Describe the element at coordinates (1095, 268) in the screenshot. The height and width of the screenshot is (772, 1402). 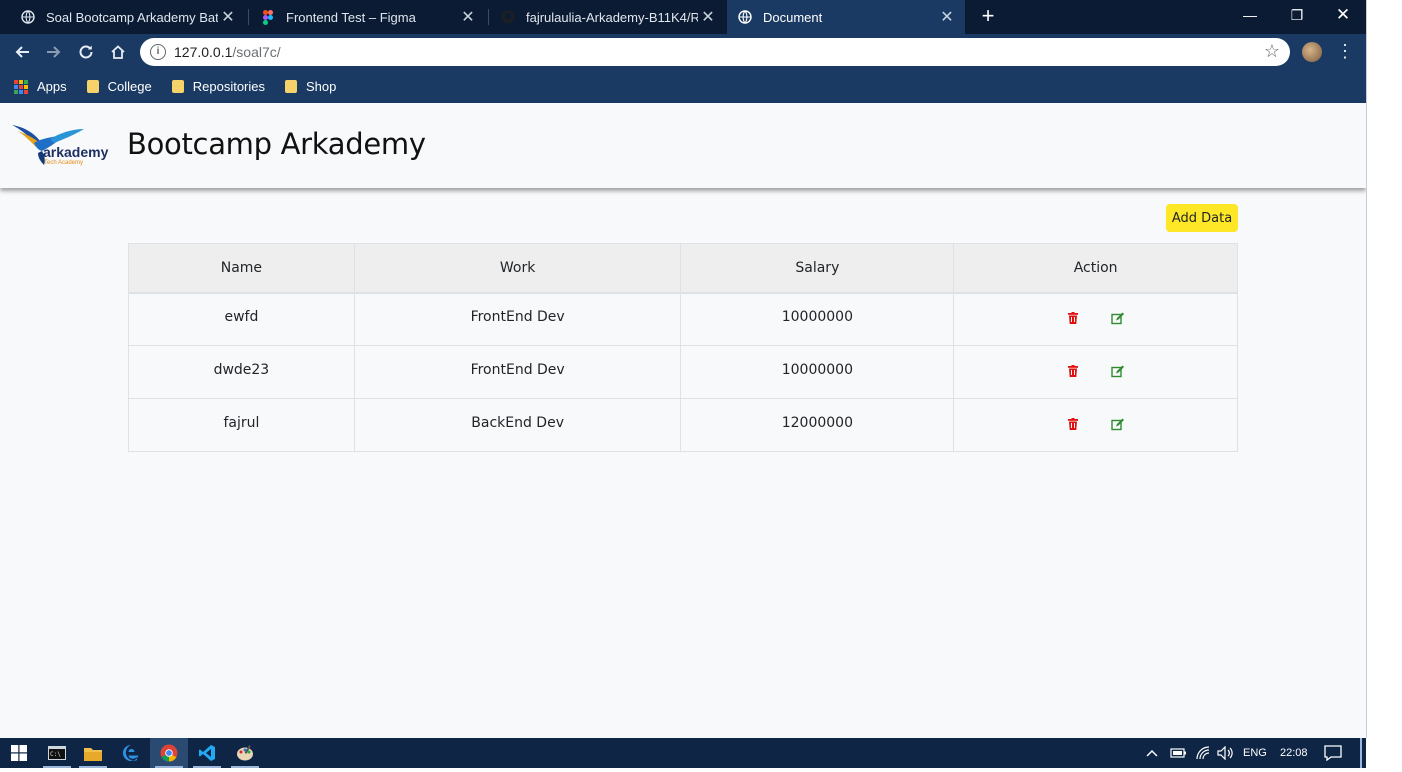
I see `column-header-action: Action` at that location.